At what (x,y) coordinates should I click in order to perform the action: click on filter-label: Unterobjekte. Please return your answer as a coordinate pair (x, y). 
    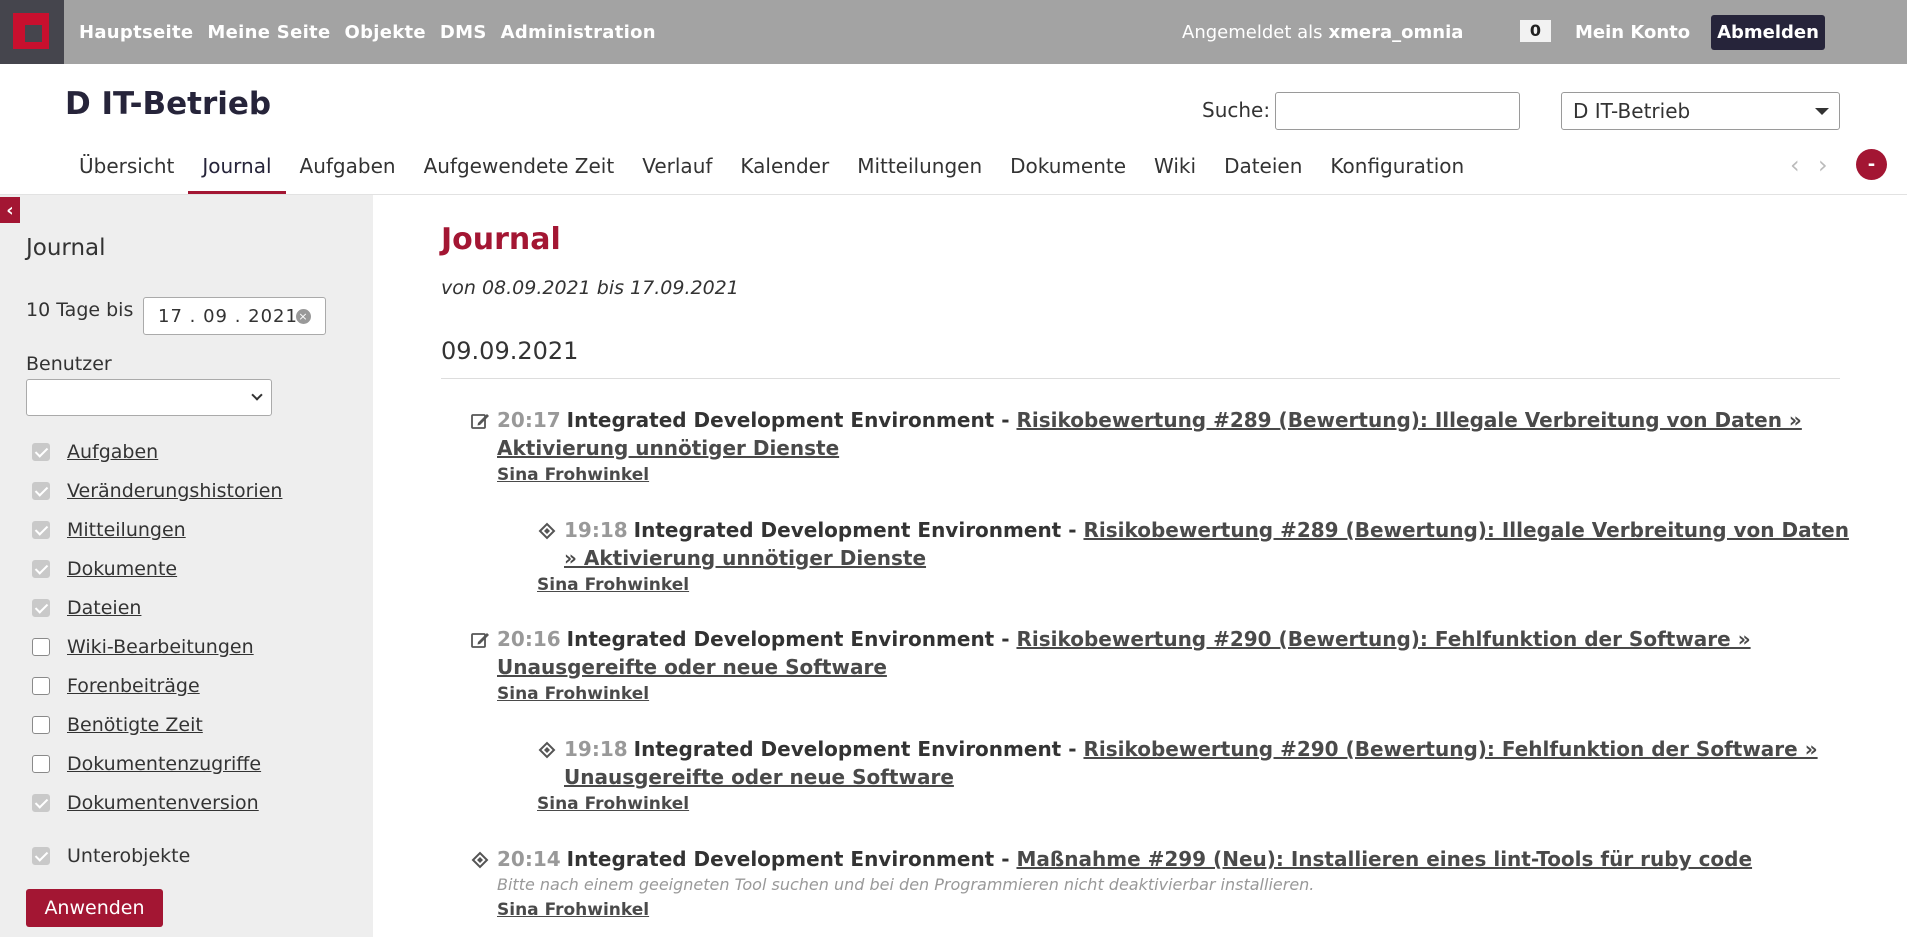
    Looking at the image, I should click on (128, 856).